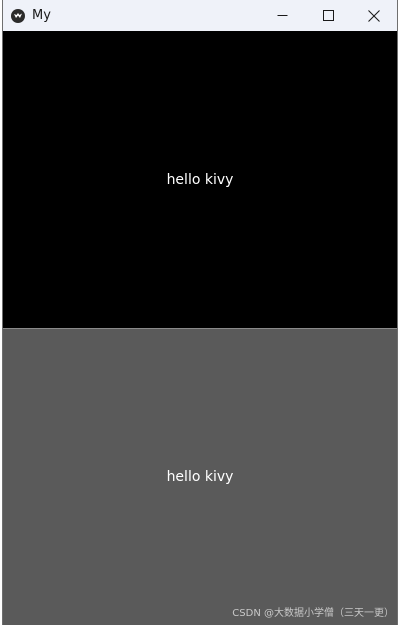 Image resolution: width=405 pixels, height=625 pixels. I want to click on close-button, so click(374, 15).